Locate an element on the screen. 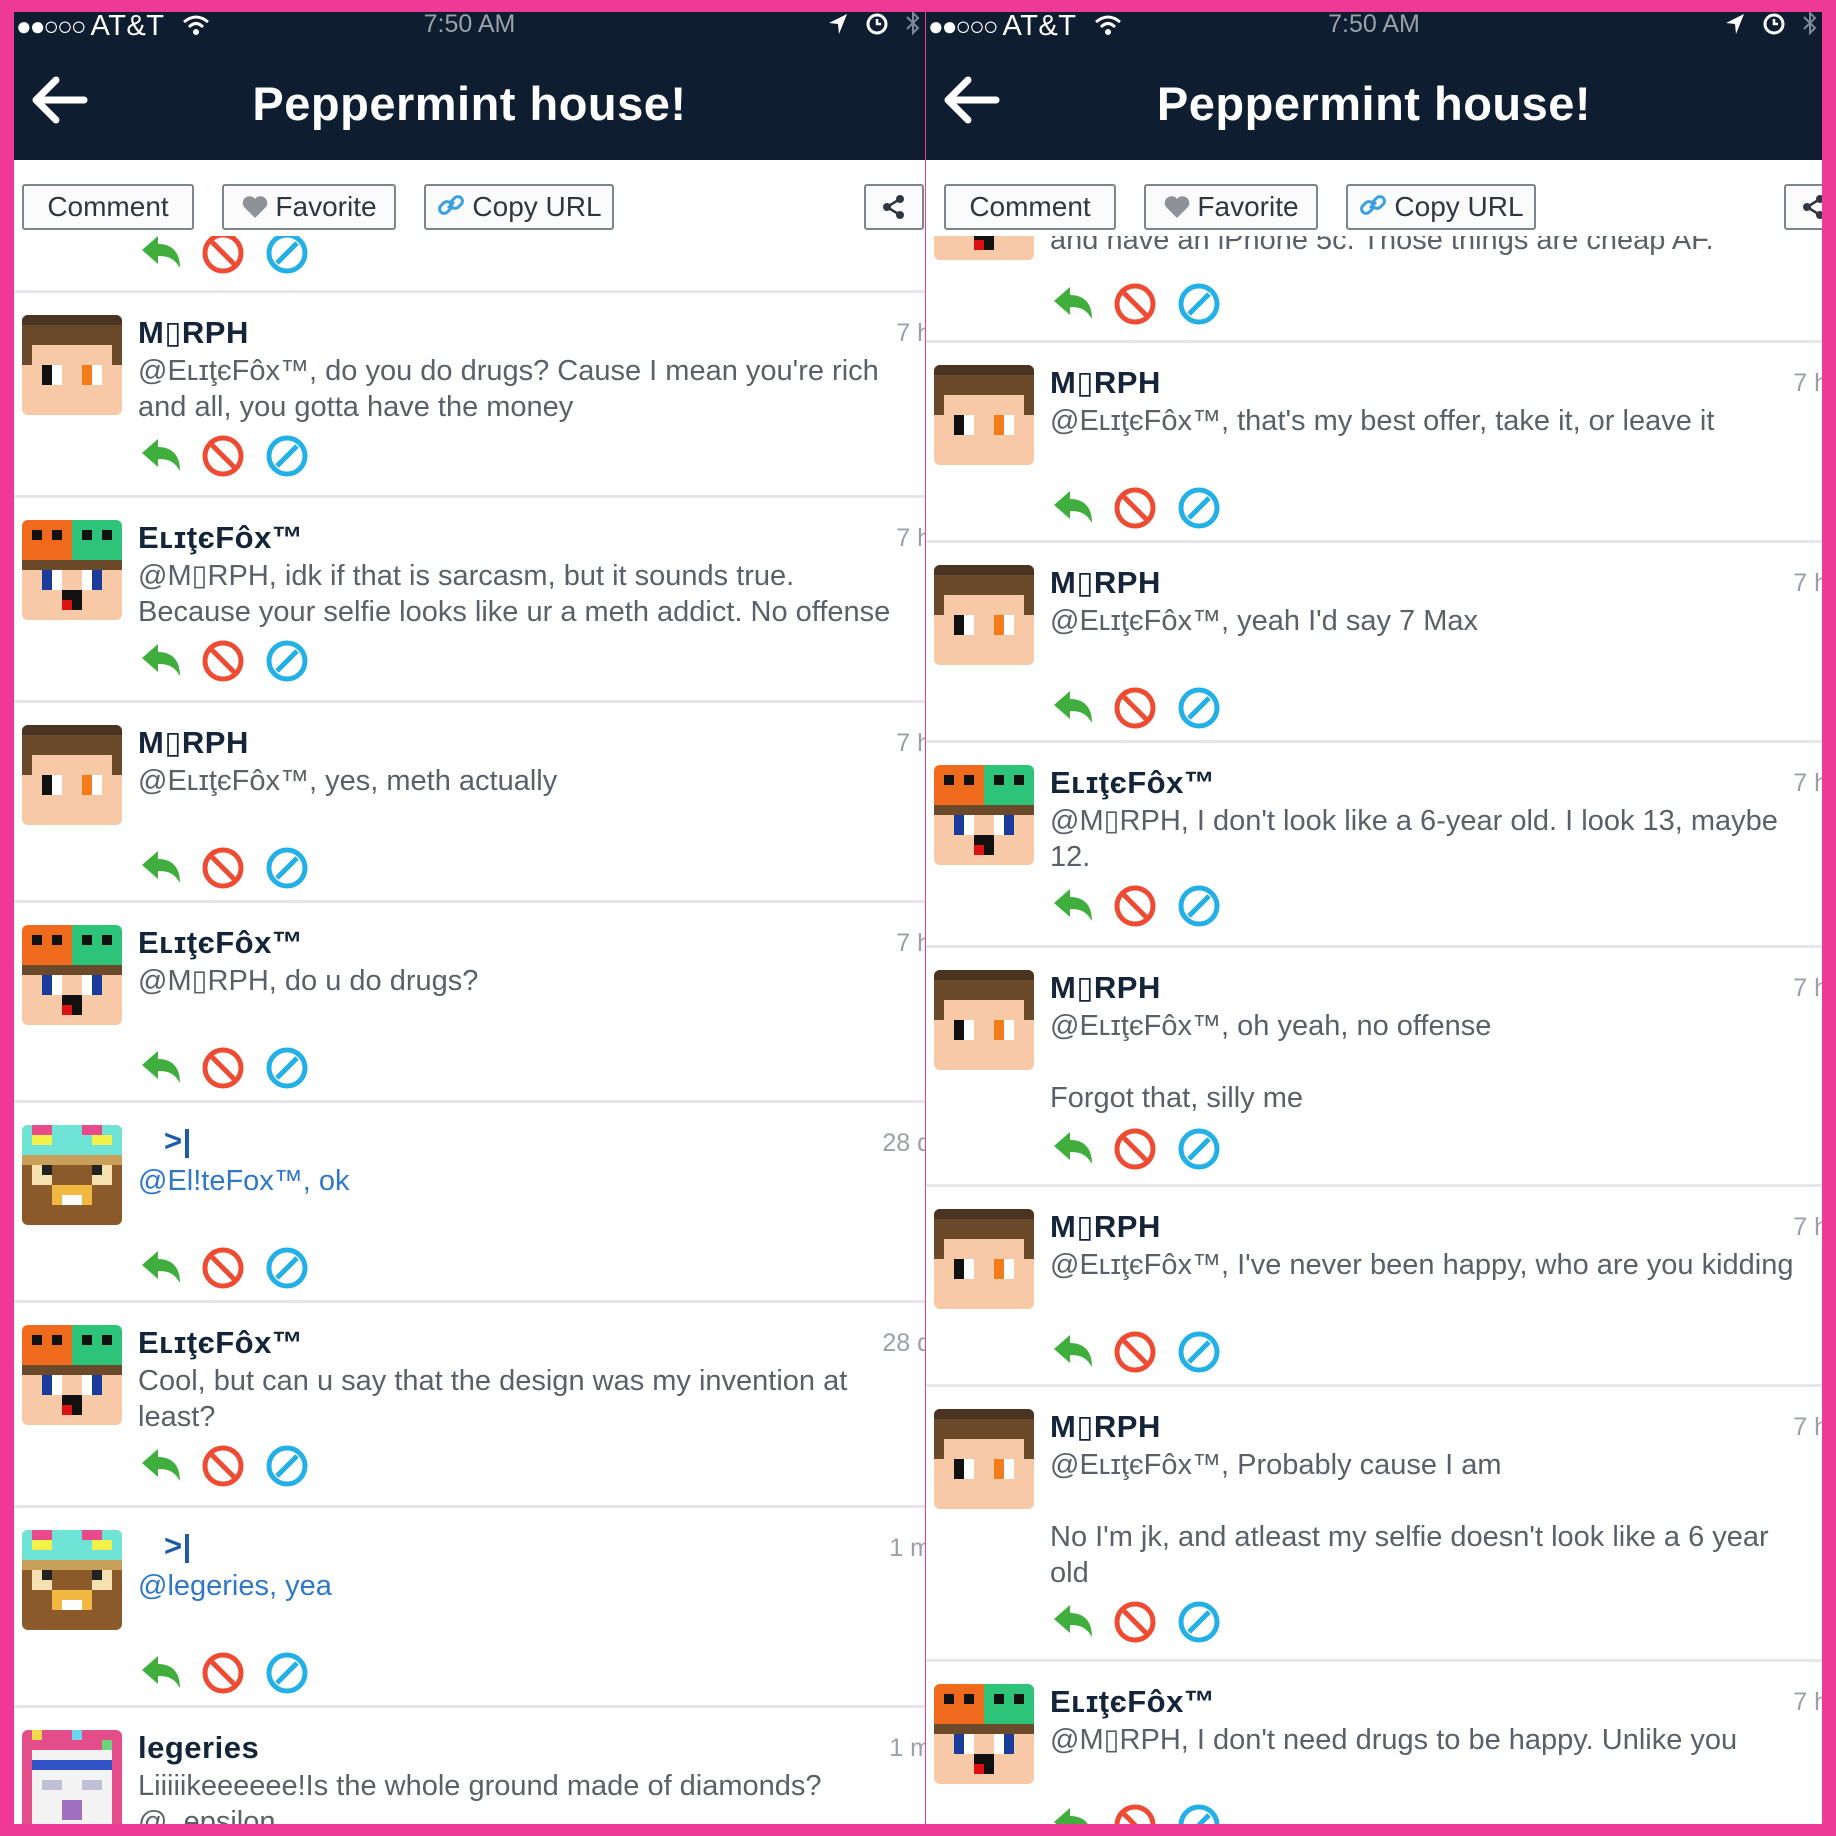 Image resolution: width=1836 pixels, height=1836 pixels. timestamp: 28 d is located at coordinates (903, 1143).